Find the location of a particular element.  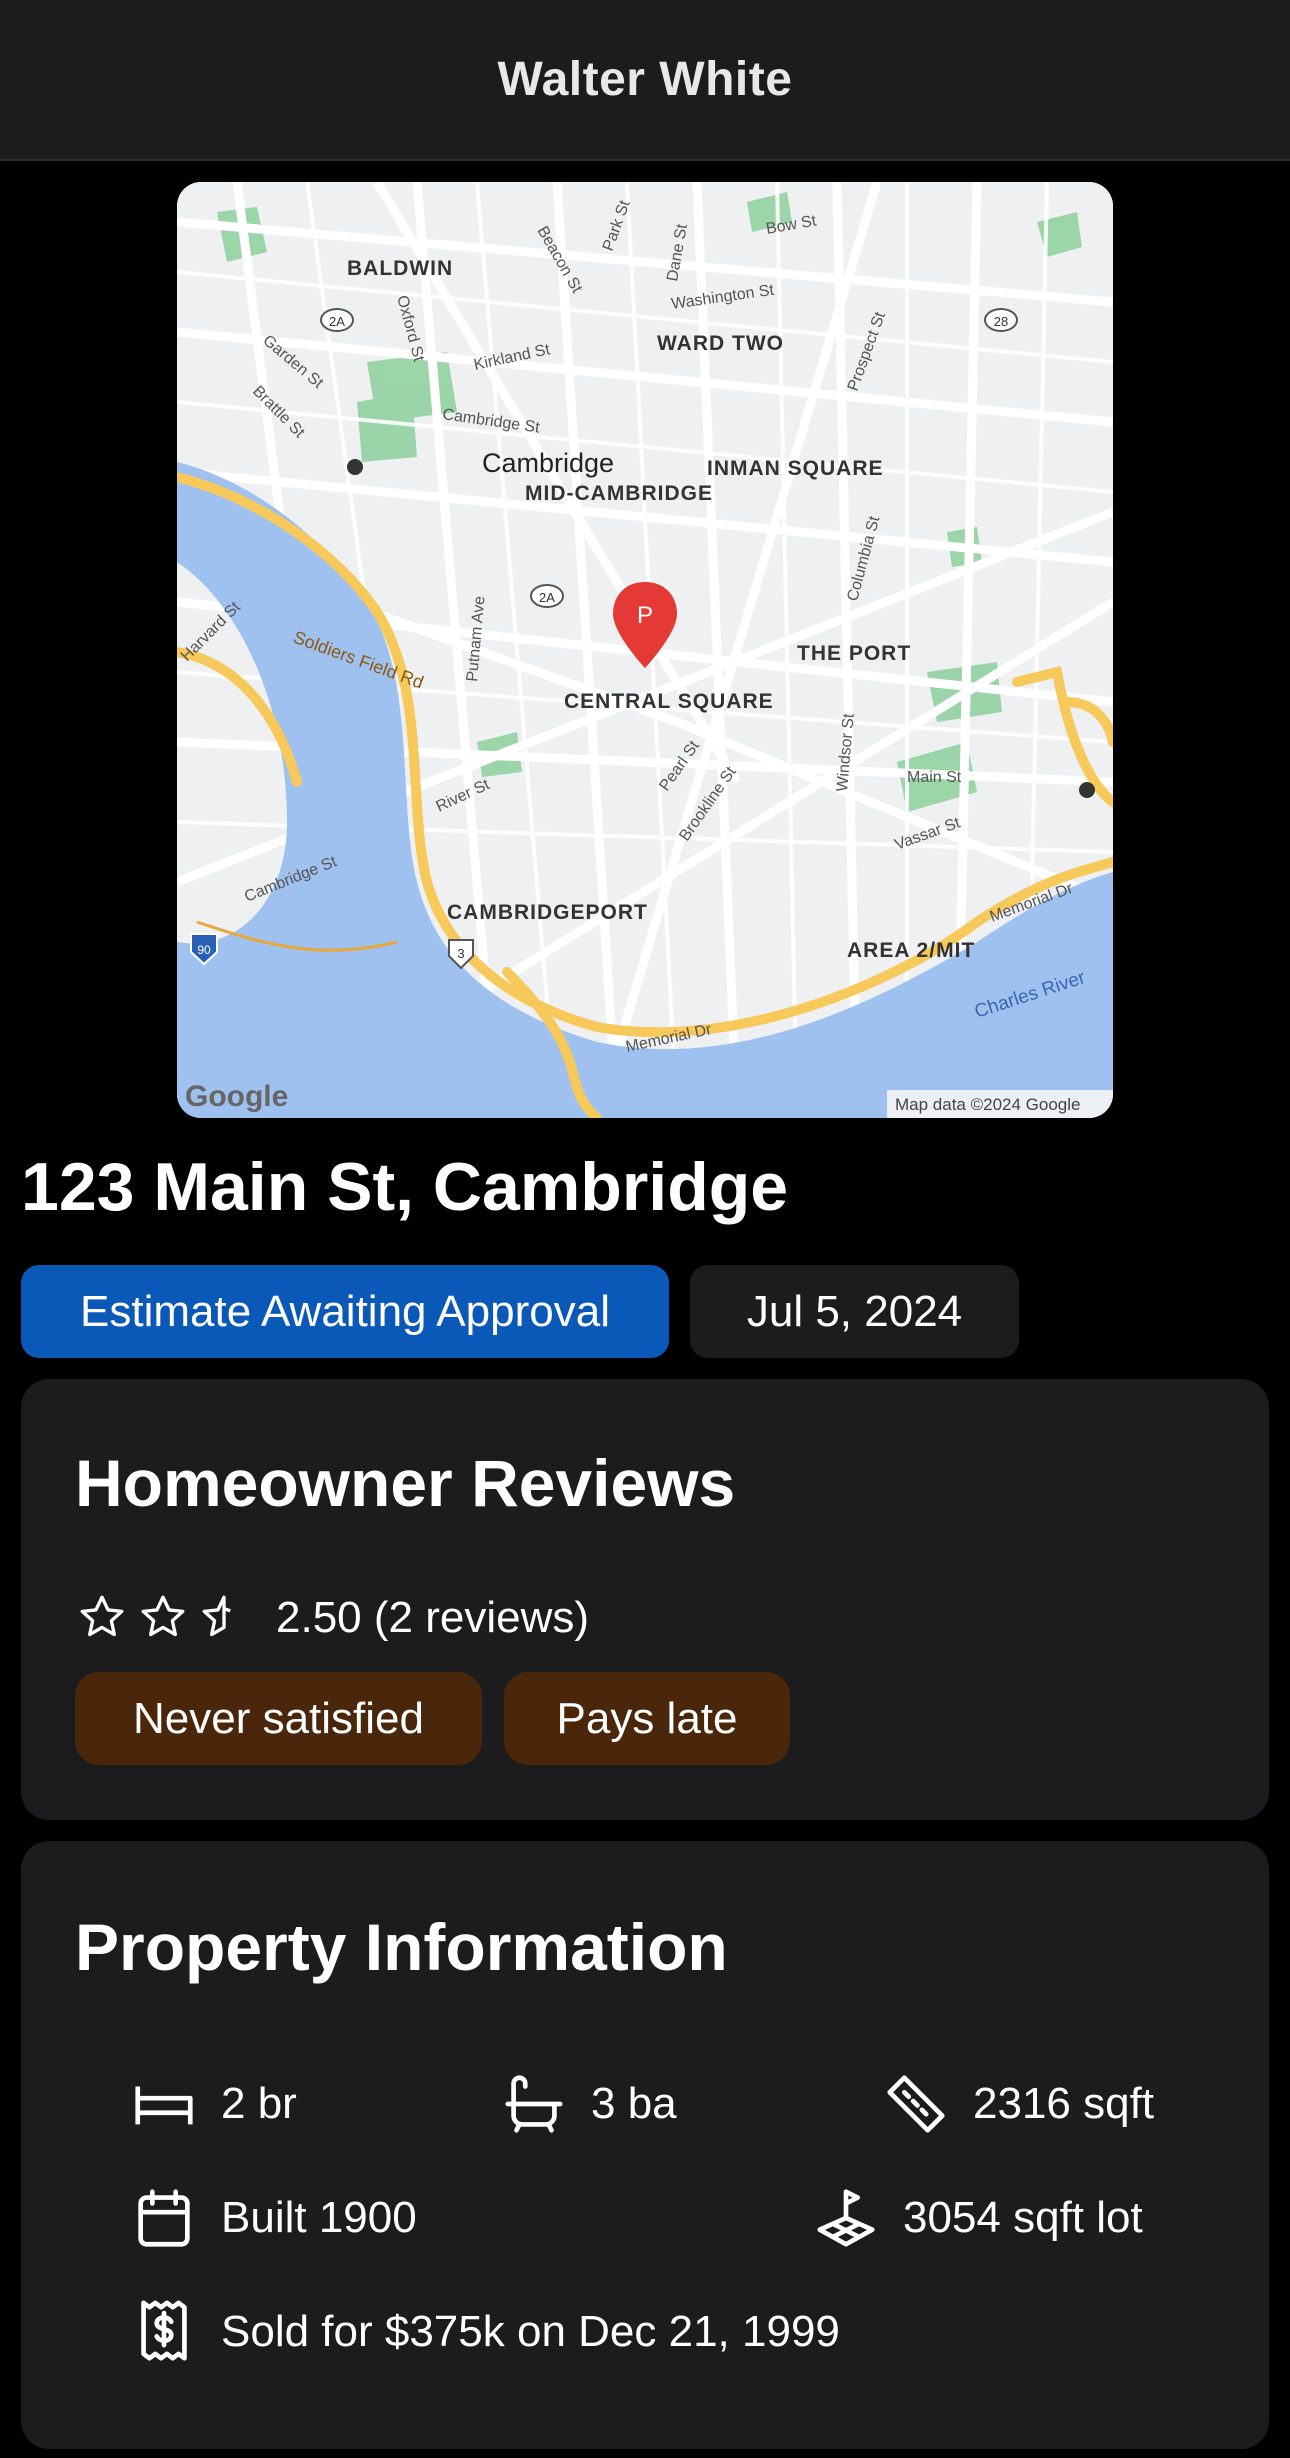

route-shield-2a: 2A is located at coordinates (337, 320).